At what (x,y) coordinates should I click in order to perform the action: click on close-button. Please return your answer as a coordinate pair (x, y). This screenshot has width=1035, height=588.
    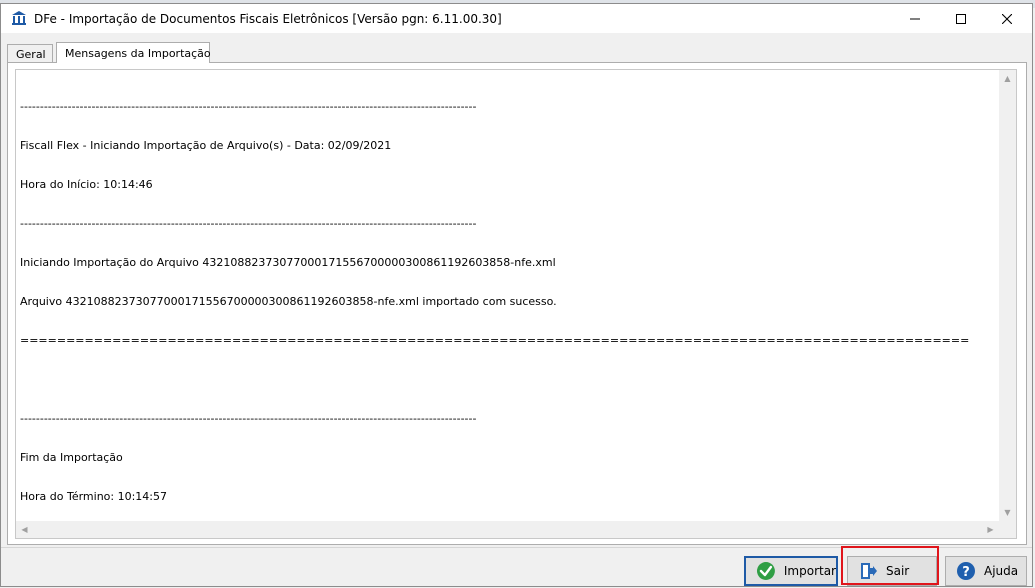
    Looking at the image, I should click on (1007, 18).